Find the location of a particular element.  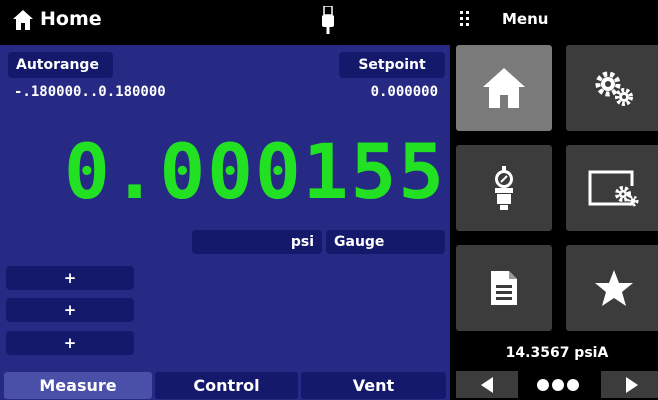

arrow-left-icon is located at coordinates (487, 384).